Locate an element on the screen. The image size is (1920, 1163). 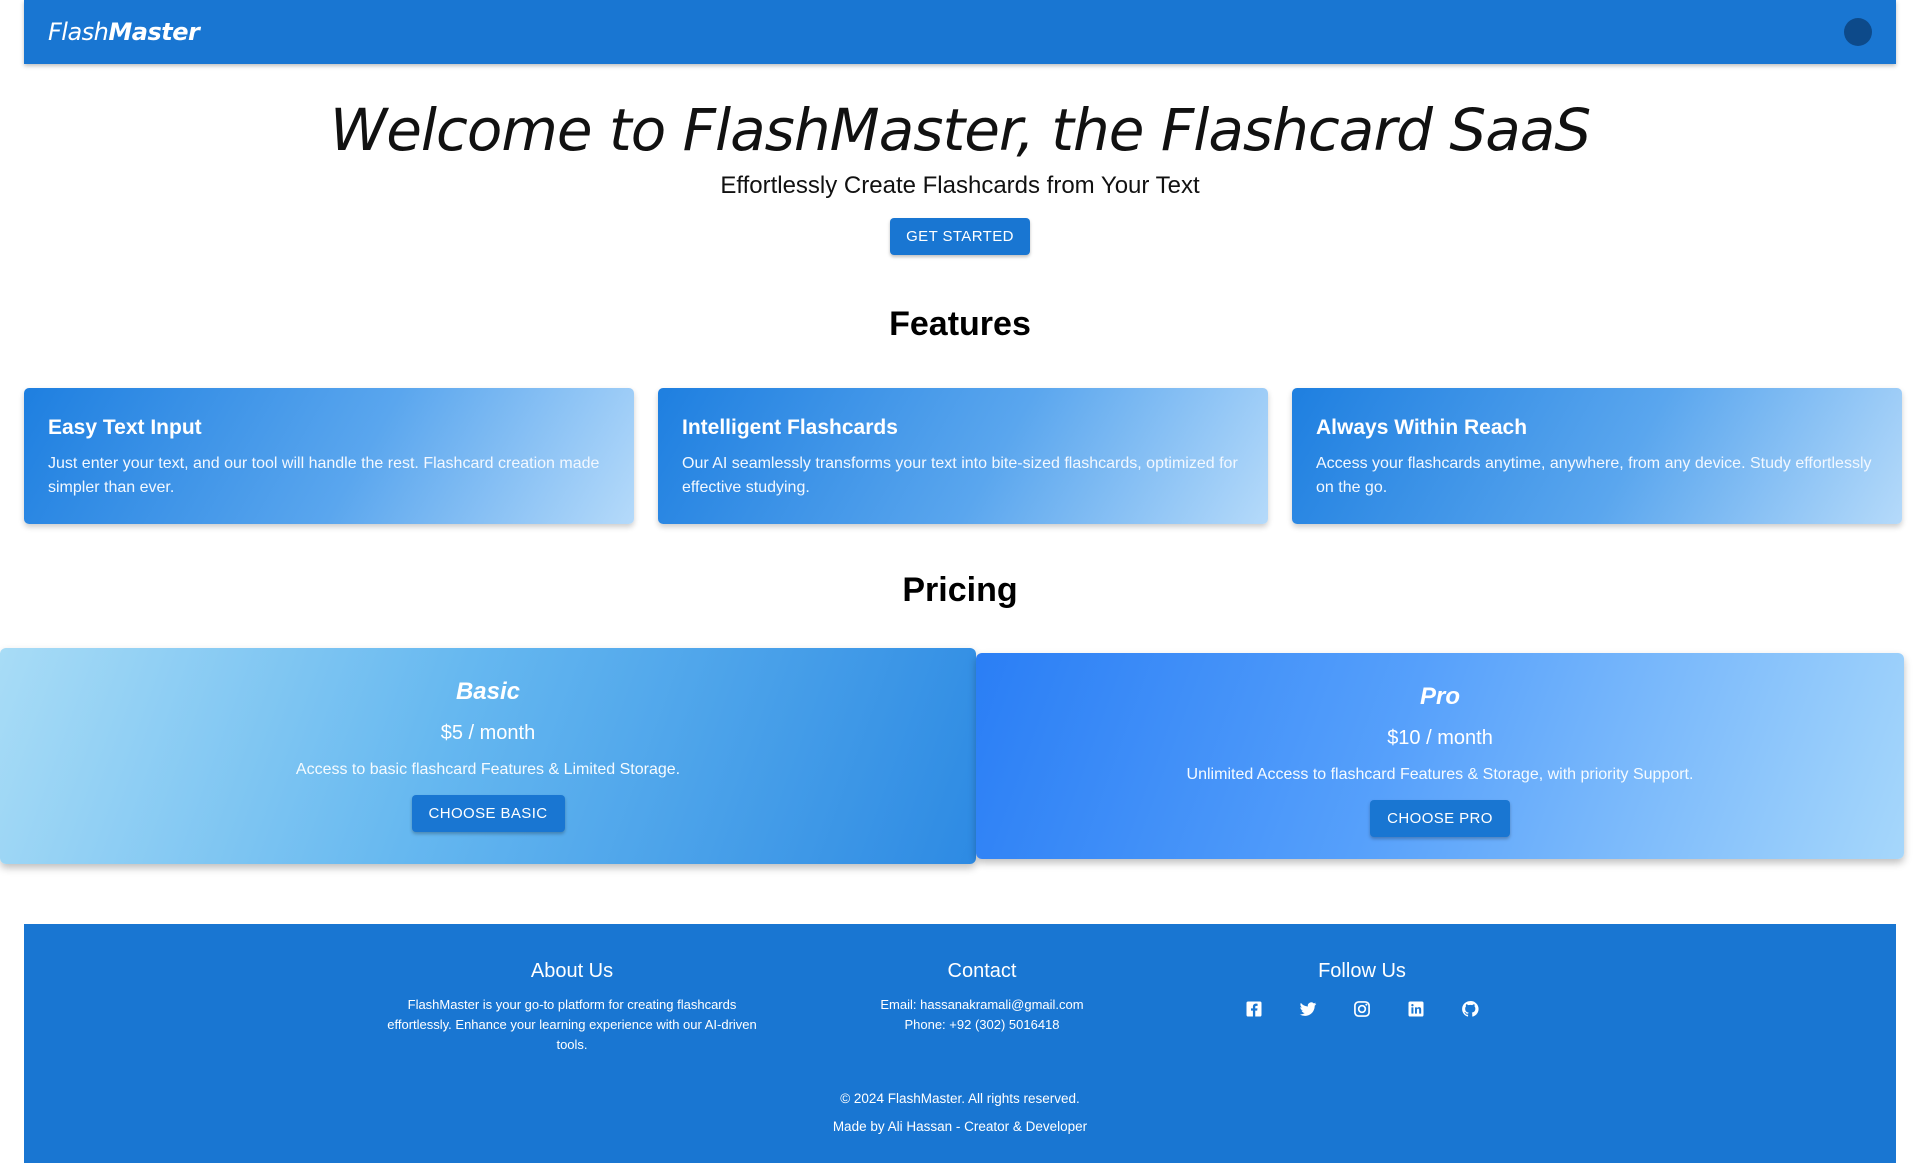
user-avatar is located at coordinates (1858, 32).